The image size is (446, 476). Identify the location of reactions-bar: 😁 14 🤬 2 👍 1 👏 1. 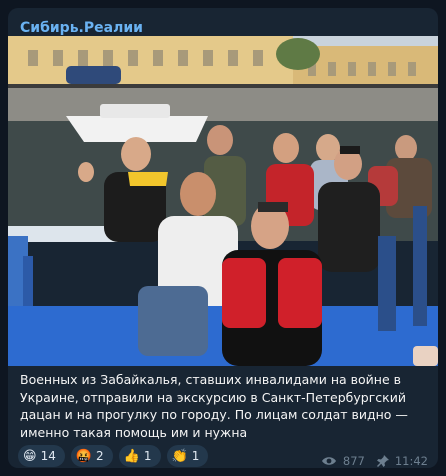
(113, 456).